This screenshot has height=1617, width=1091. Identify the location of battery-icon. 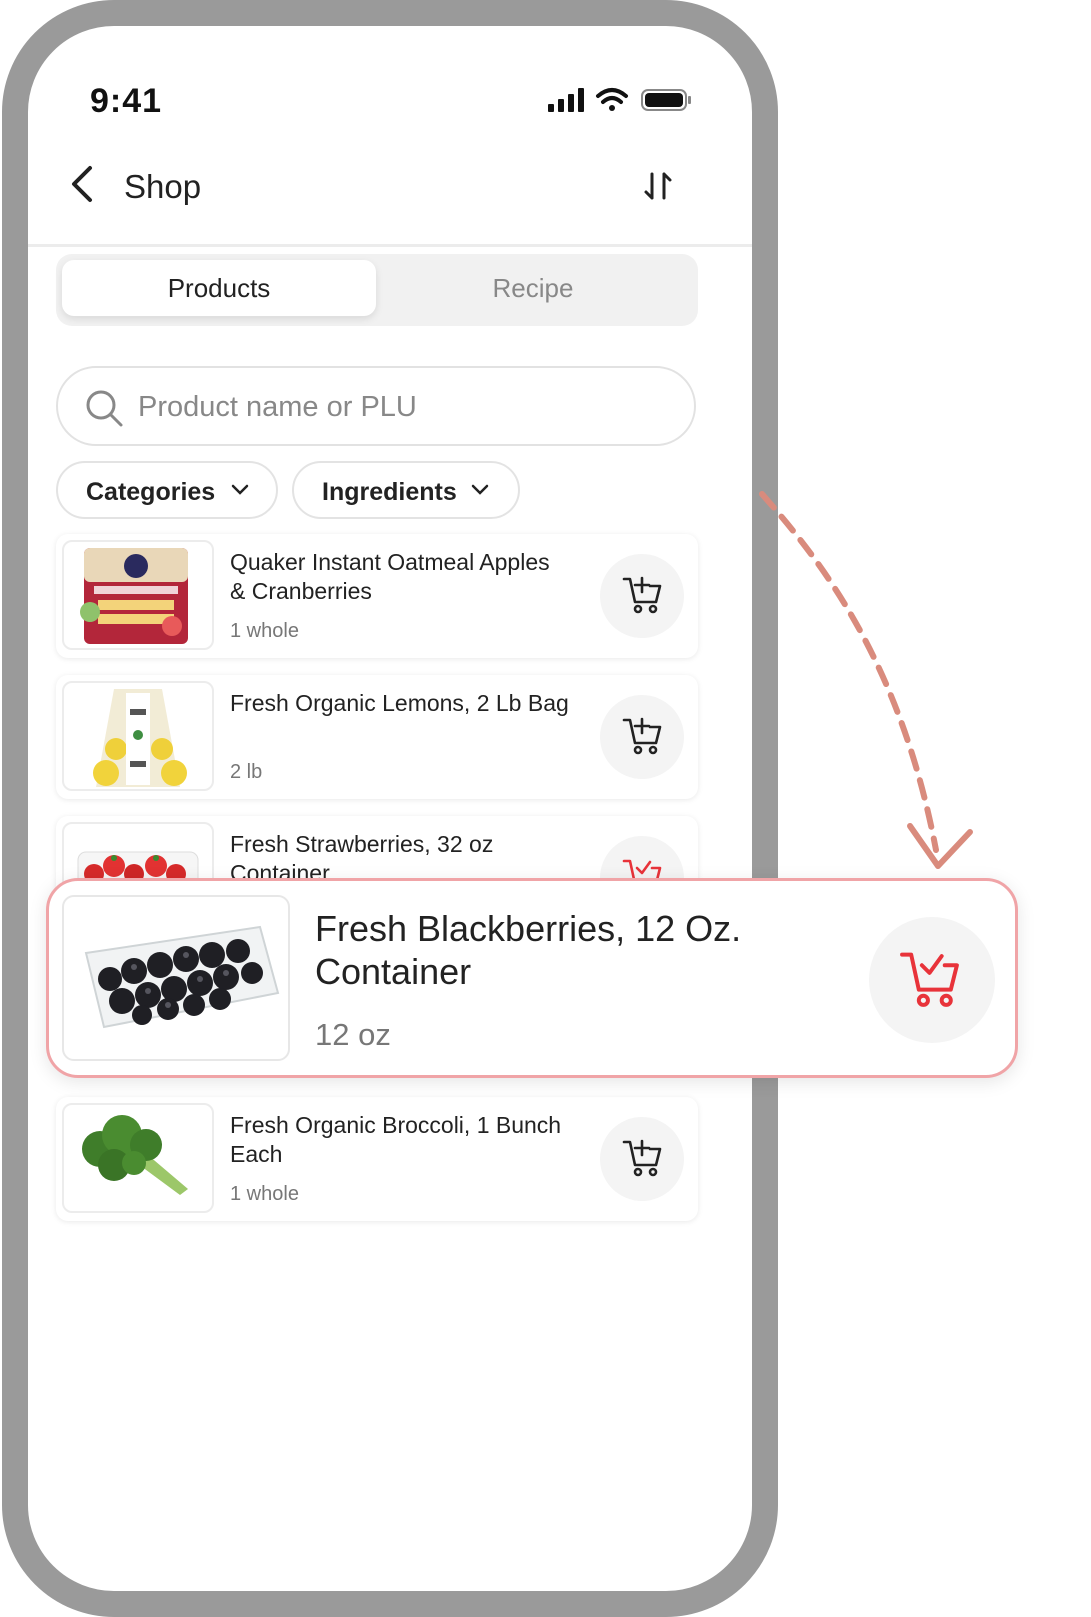
(666, 100).